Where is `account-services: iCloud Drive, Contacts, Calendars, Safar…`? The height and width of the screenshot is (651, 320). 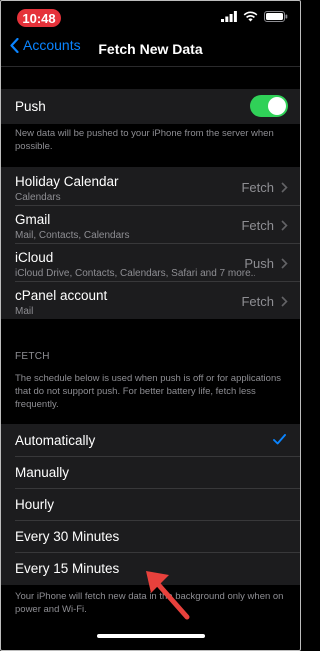
account-services: iCloud Drive, Contacts, Calendars, Safar… is located at coordinates (135, 273).